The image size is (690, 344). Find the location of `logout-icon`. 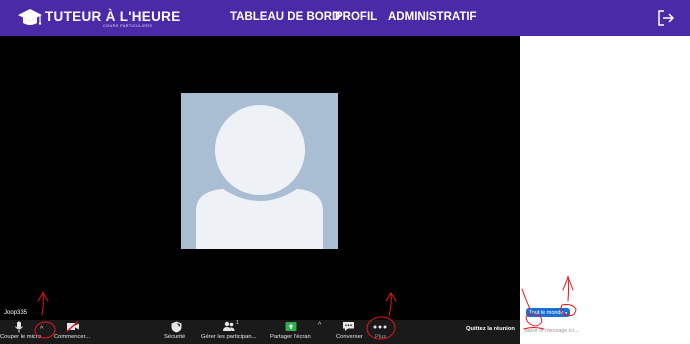

logout-icon is located at coordinates (666, 18).